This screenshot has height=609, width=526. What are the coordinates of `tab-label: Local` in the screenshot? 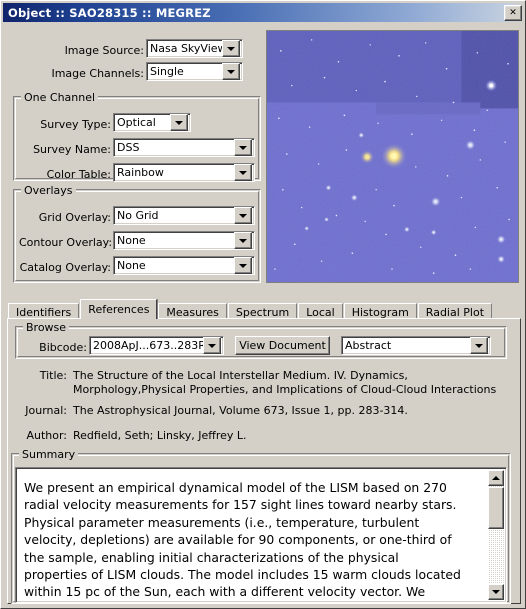 It's located at (320, 312).